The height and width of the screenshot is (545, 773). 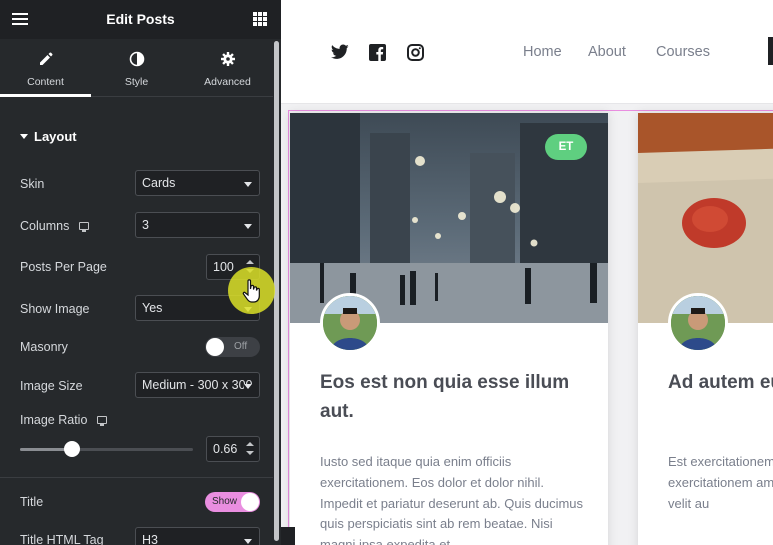 I want to click on nav-courses: Courses, so click(x=683, y=52).